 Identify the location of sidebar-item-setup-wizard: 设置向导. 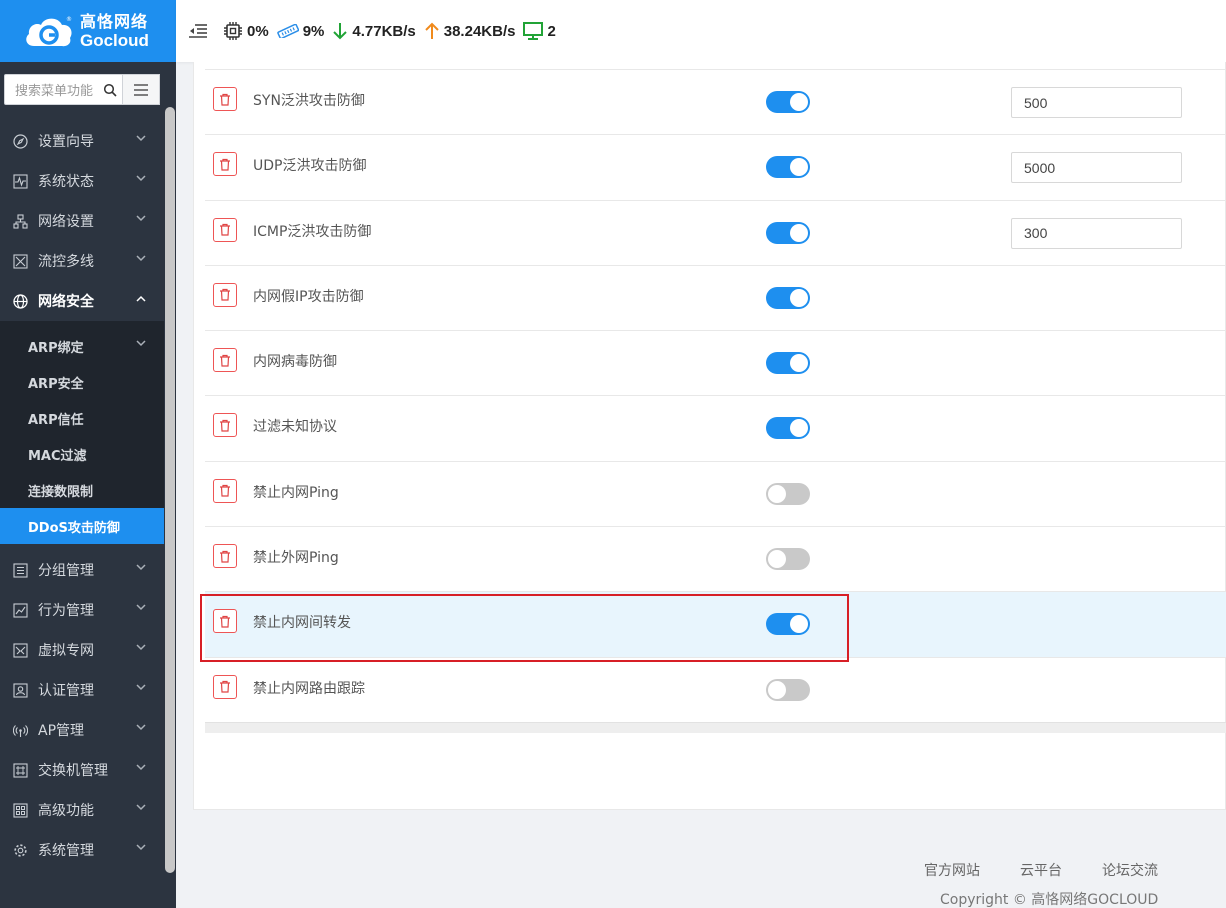
(82, 141).